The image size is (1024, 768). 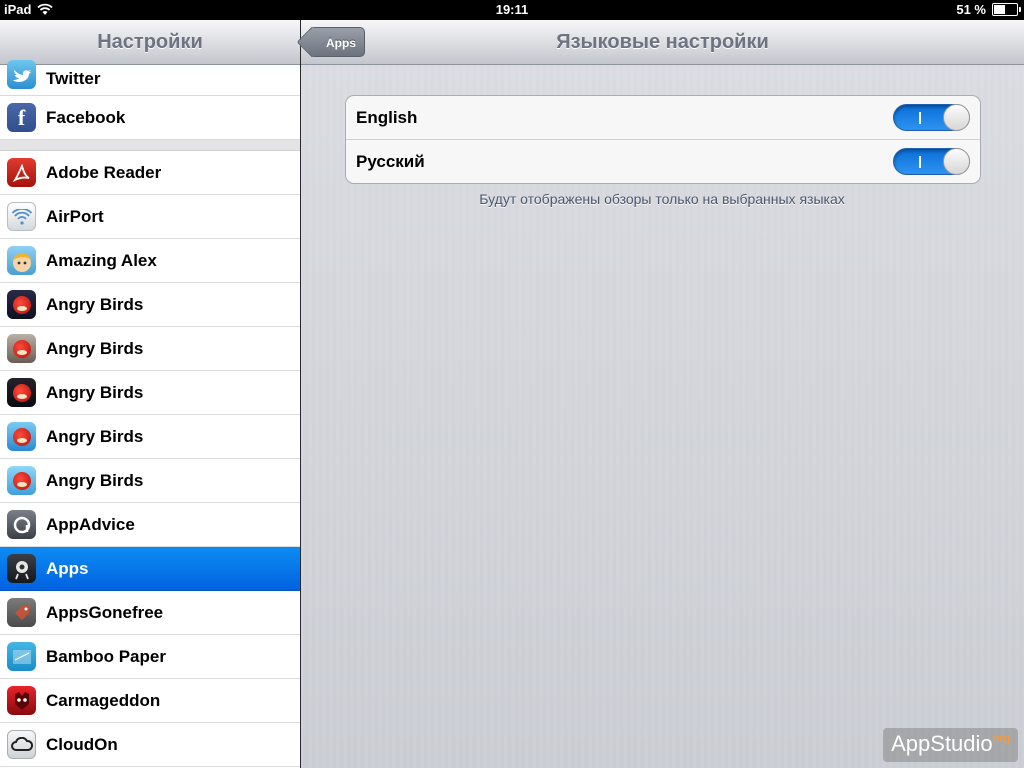 What do you see at coordinates (150, 78) in the screenshot?
I see `sidebar-item-twitter: Twitter` at bounding box center [150, 78].